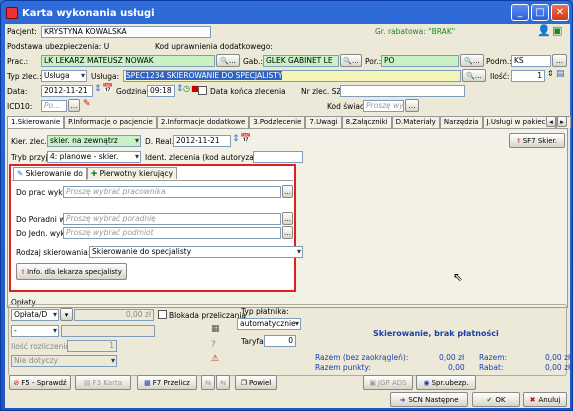  I want to click on staff-field: LK LEKARZ MATEUSZ NOWAK, so click(128, 61).